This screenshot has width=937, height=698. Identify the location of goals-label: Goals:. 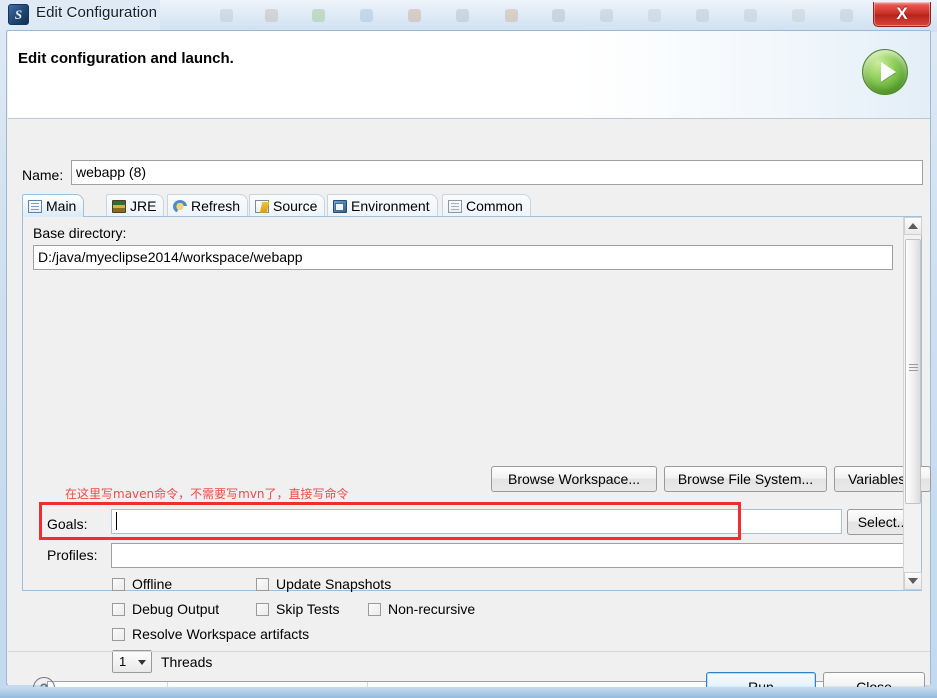
(67, 524).